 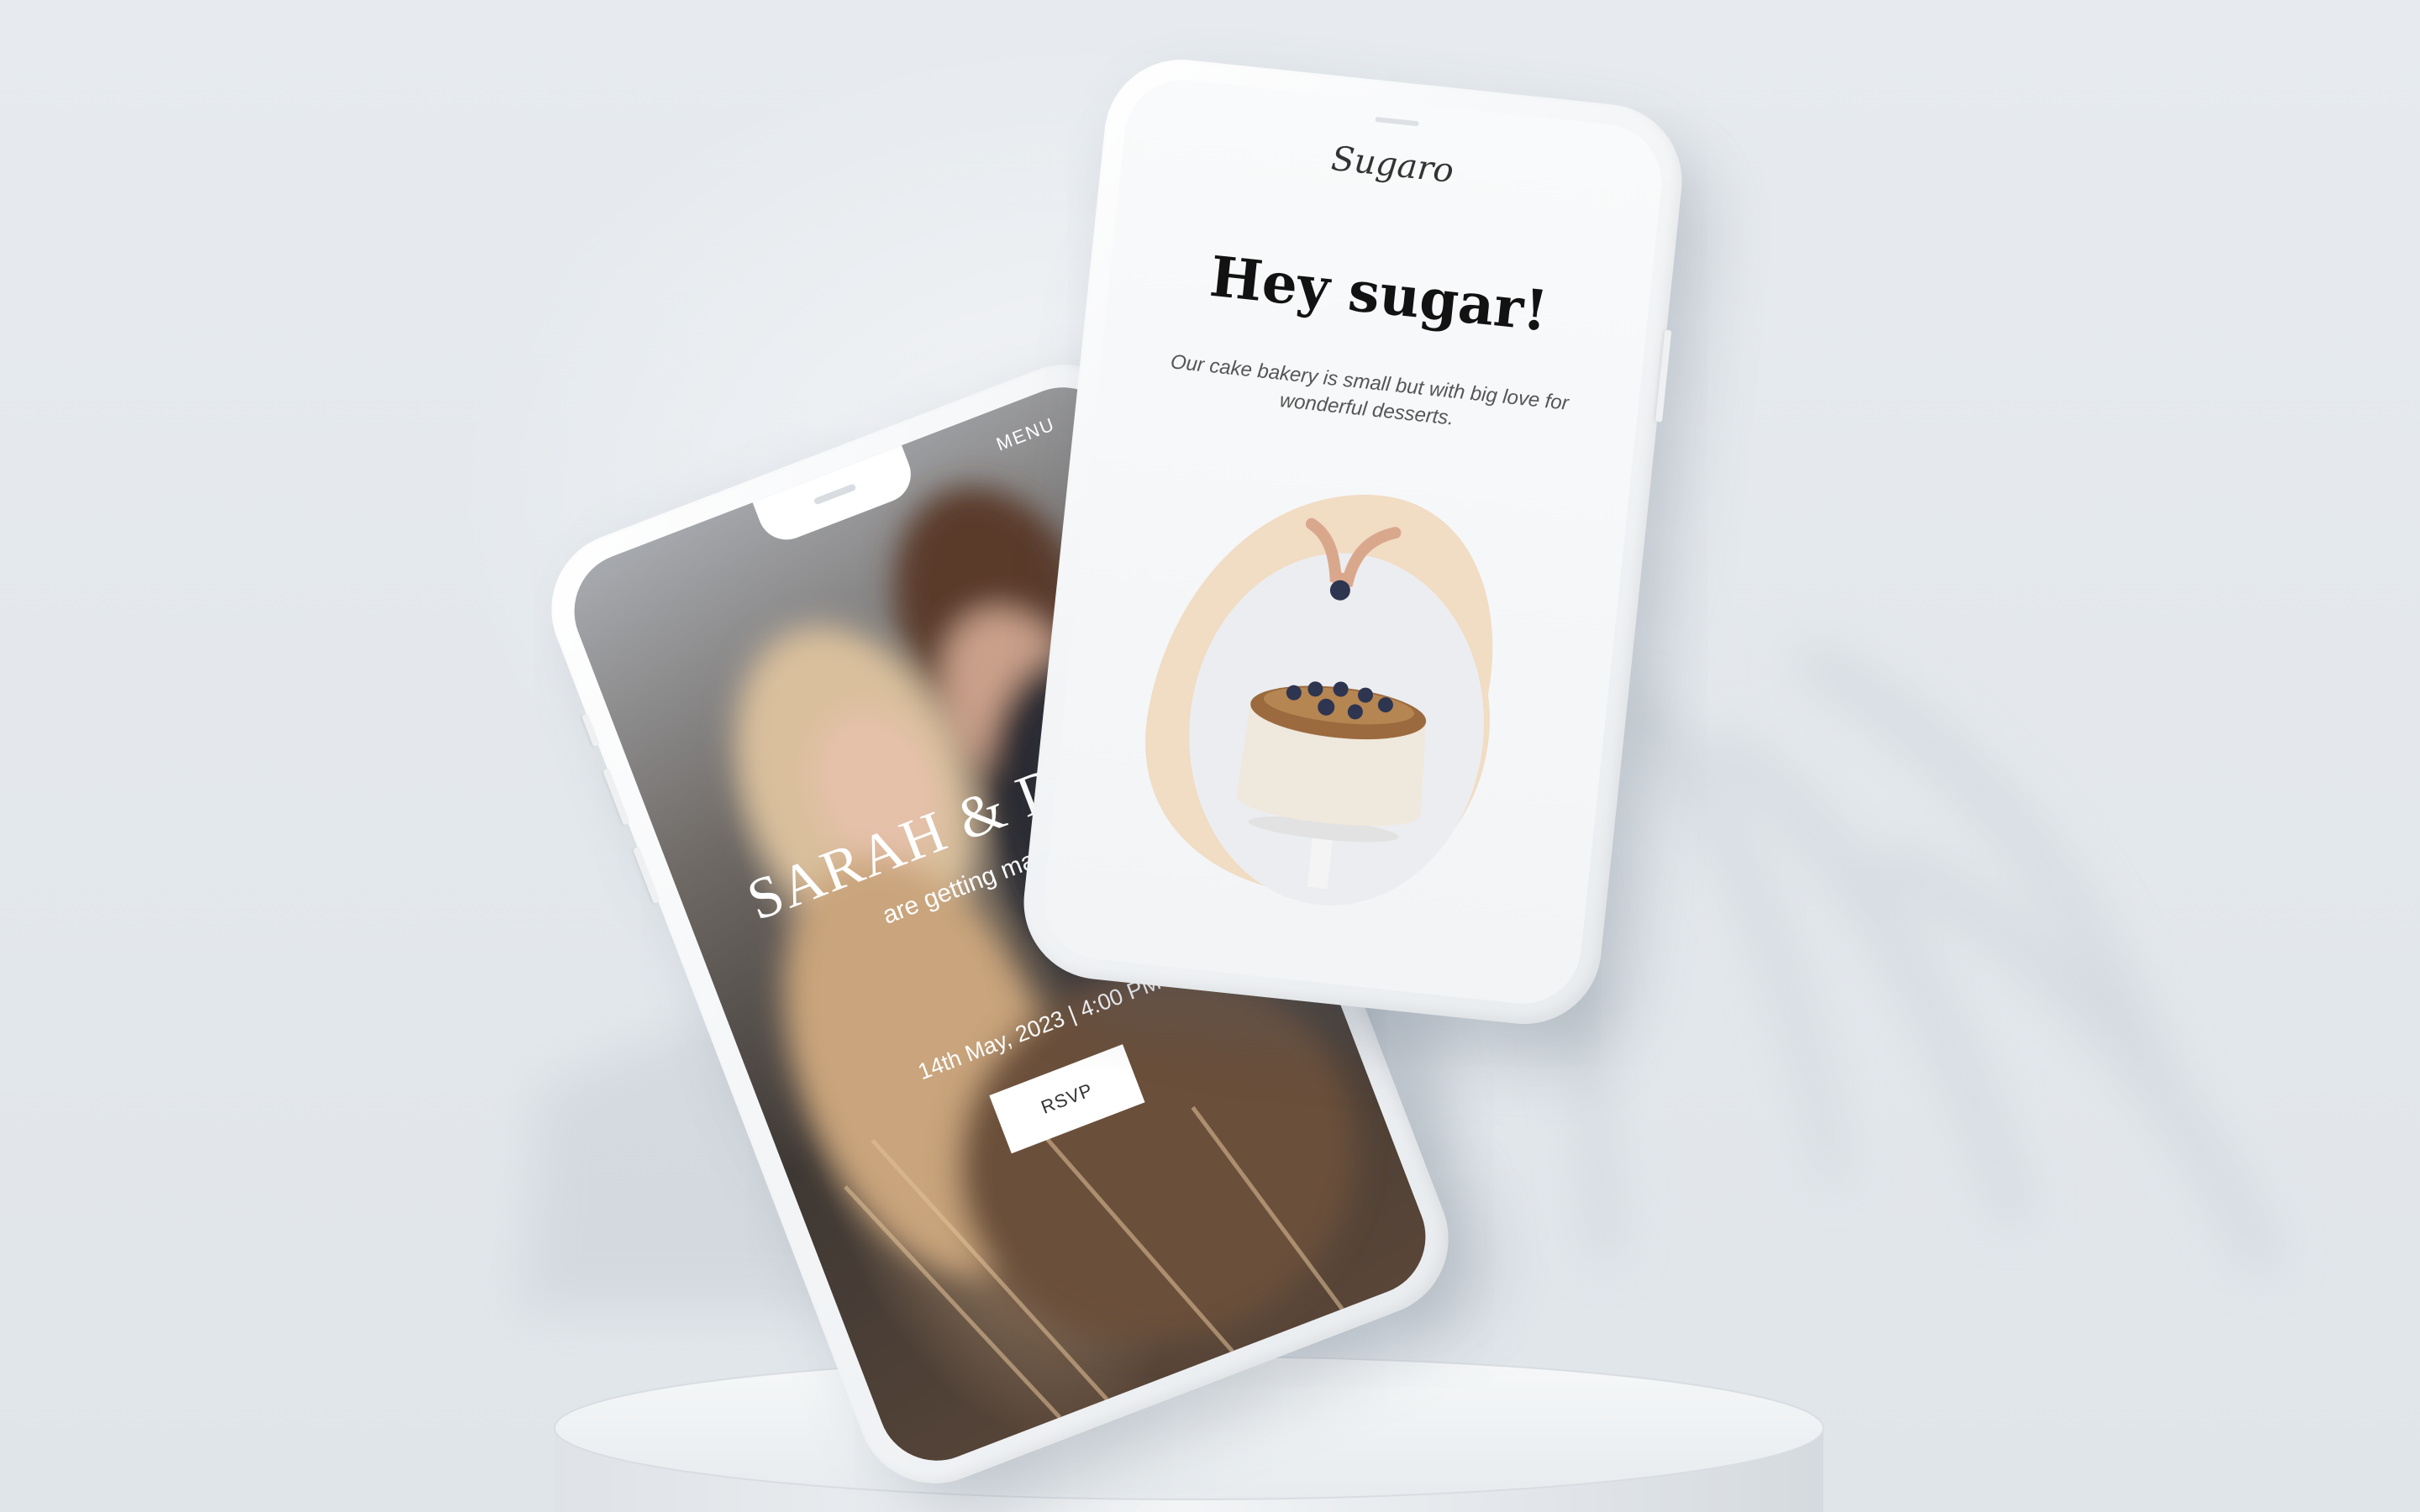 What do you see at coordinates (1379, 293) in the screenshot?
I see `hero-heading: Hey sugar!` at bounding box center [1379, 293].